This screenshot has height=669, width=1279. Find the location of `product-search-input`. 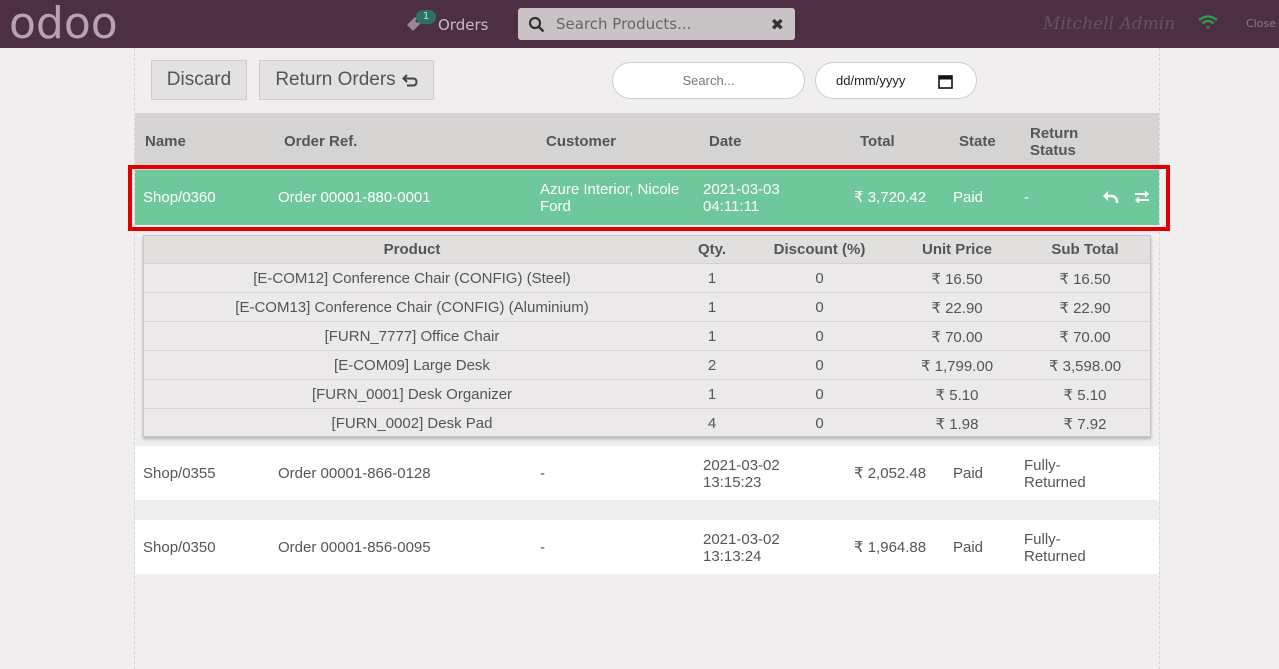

product-search-input is located at coordinates (661, 24).